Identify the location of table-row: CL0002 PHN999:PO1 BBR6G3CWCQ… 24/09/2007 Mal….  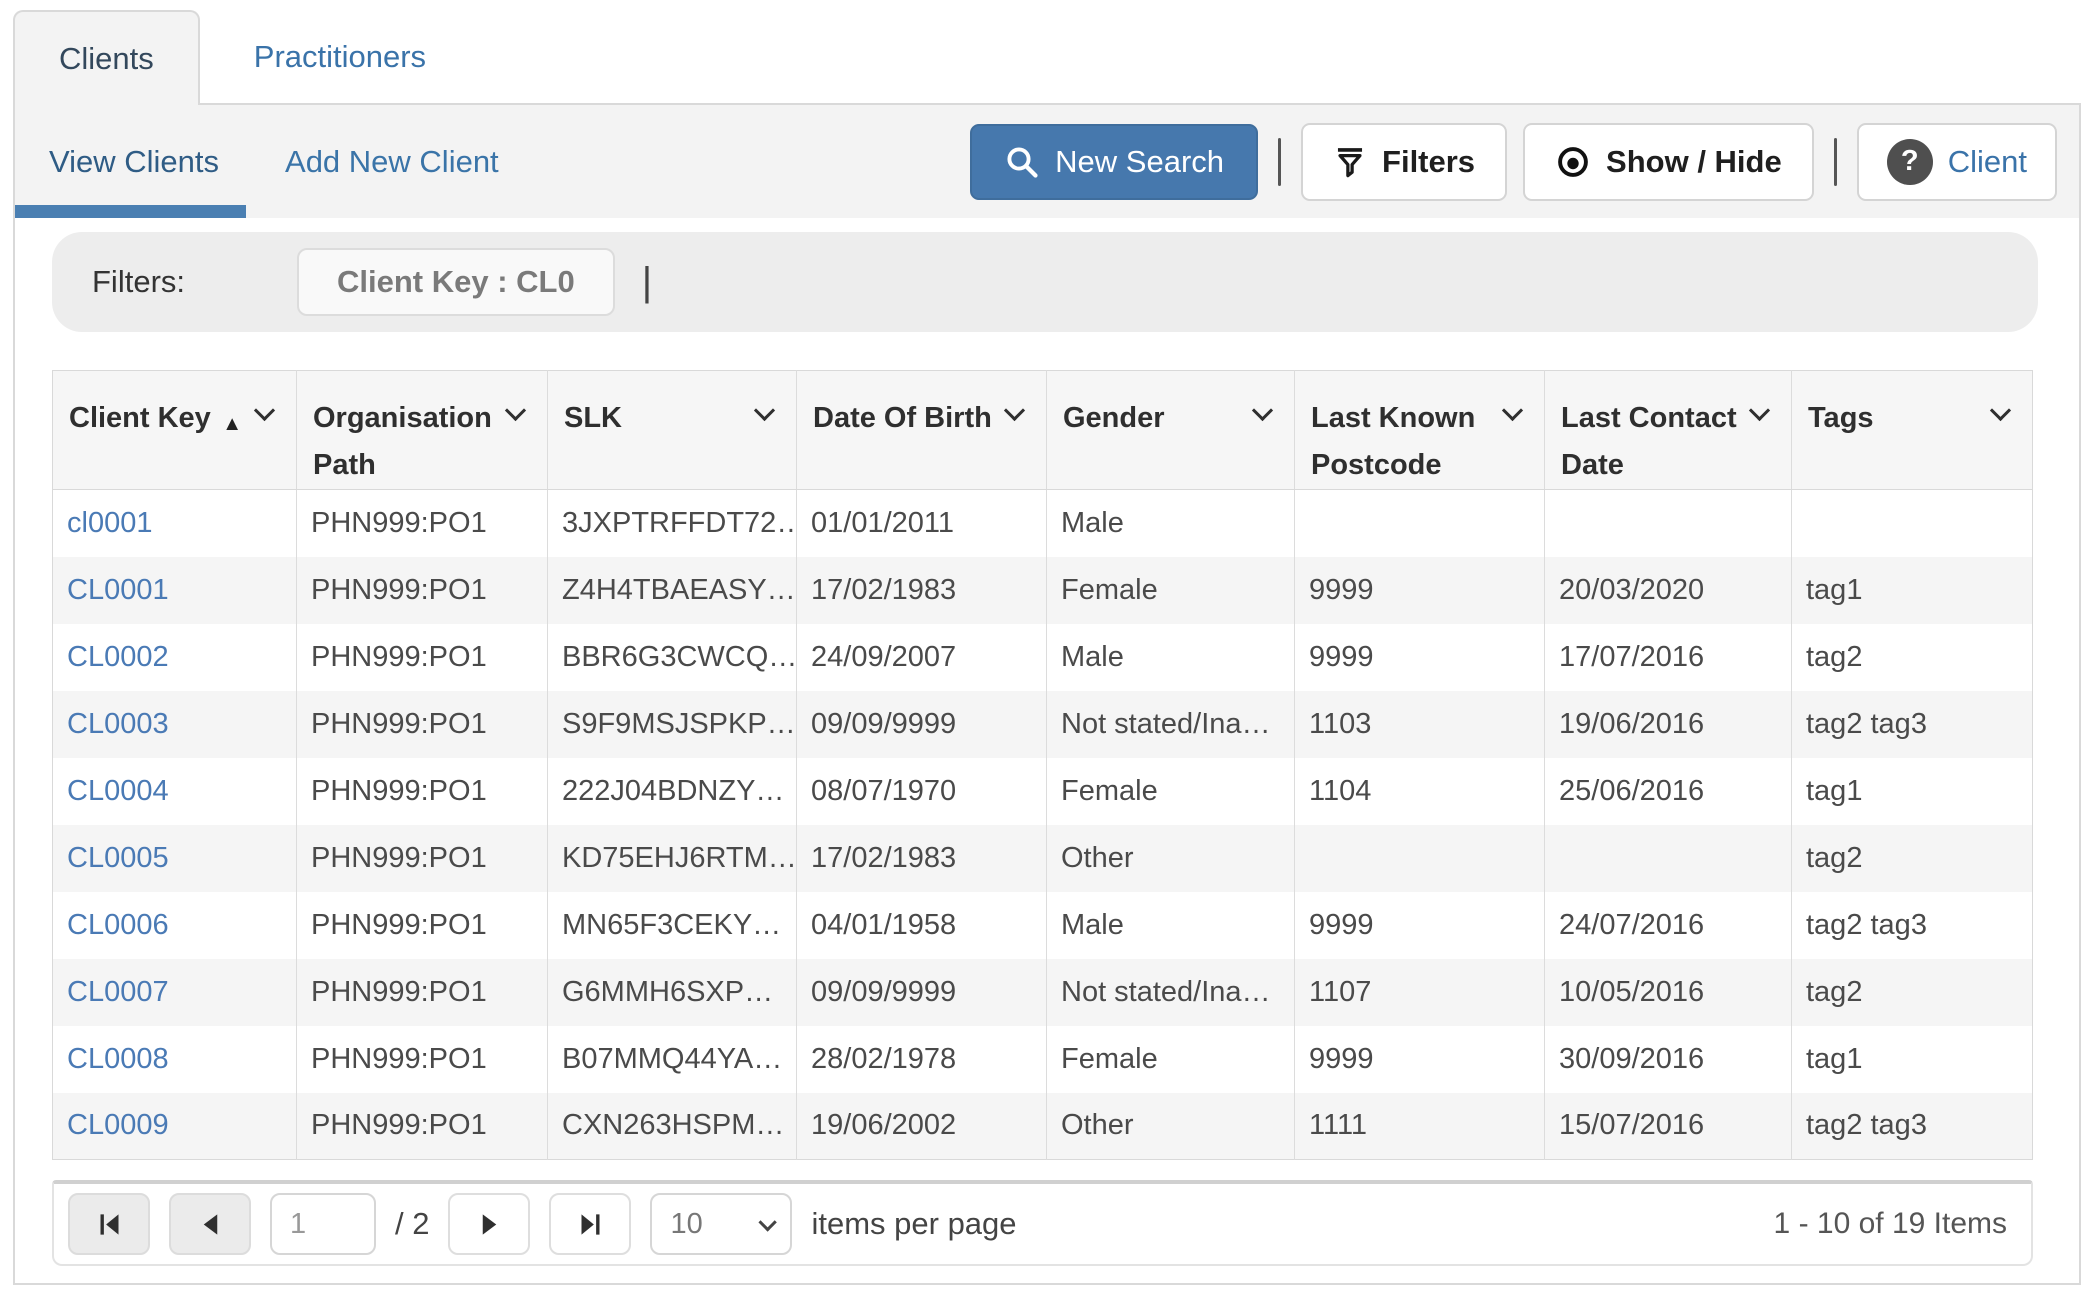
(1043, 657).